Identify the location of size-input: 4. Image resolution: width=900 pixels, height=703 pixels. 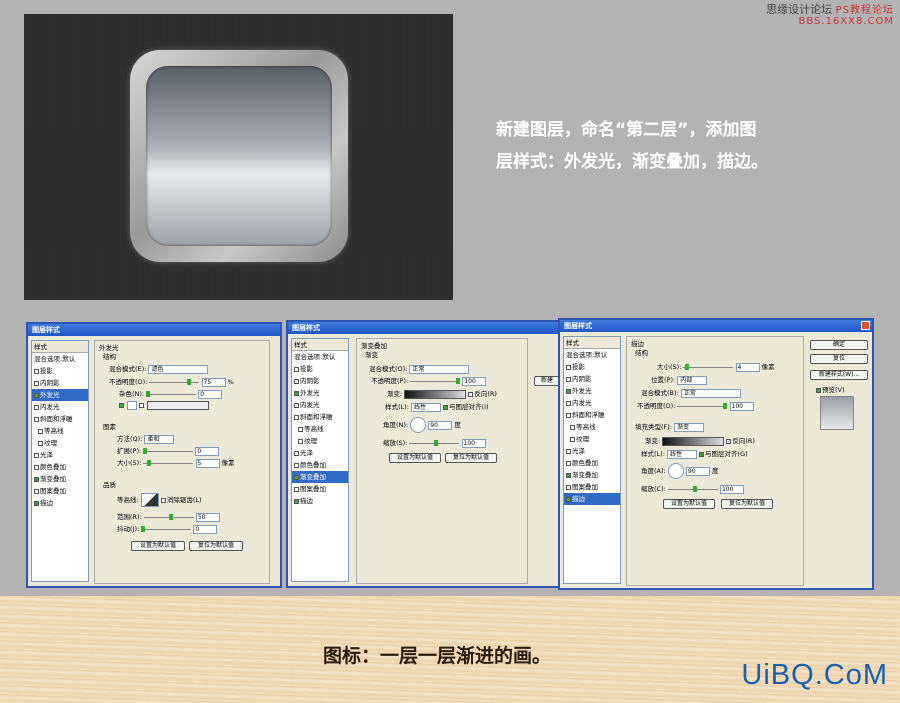
(747, 367).